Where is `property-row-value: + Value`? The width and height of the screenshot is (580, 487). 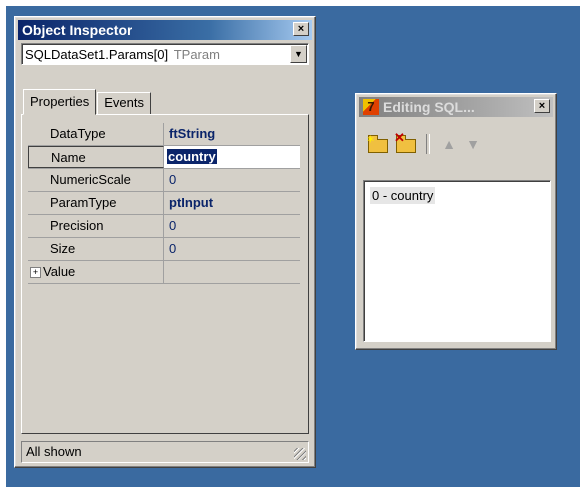
property-row-value: + Value is located at coordinates (164, 272).